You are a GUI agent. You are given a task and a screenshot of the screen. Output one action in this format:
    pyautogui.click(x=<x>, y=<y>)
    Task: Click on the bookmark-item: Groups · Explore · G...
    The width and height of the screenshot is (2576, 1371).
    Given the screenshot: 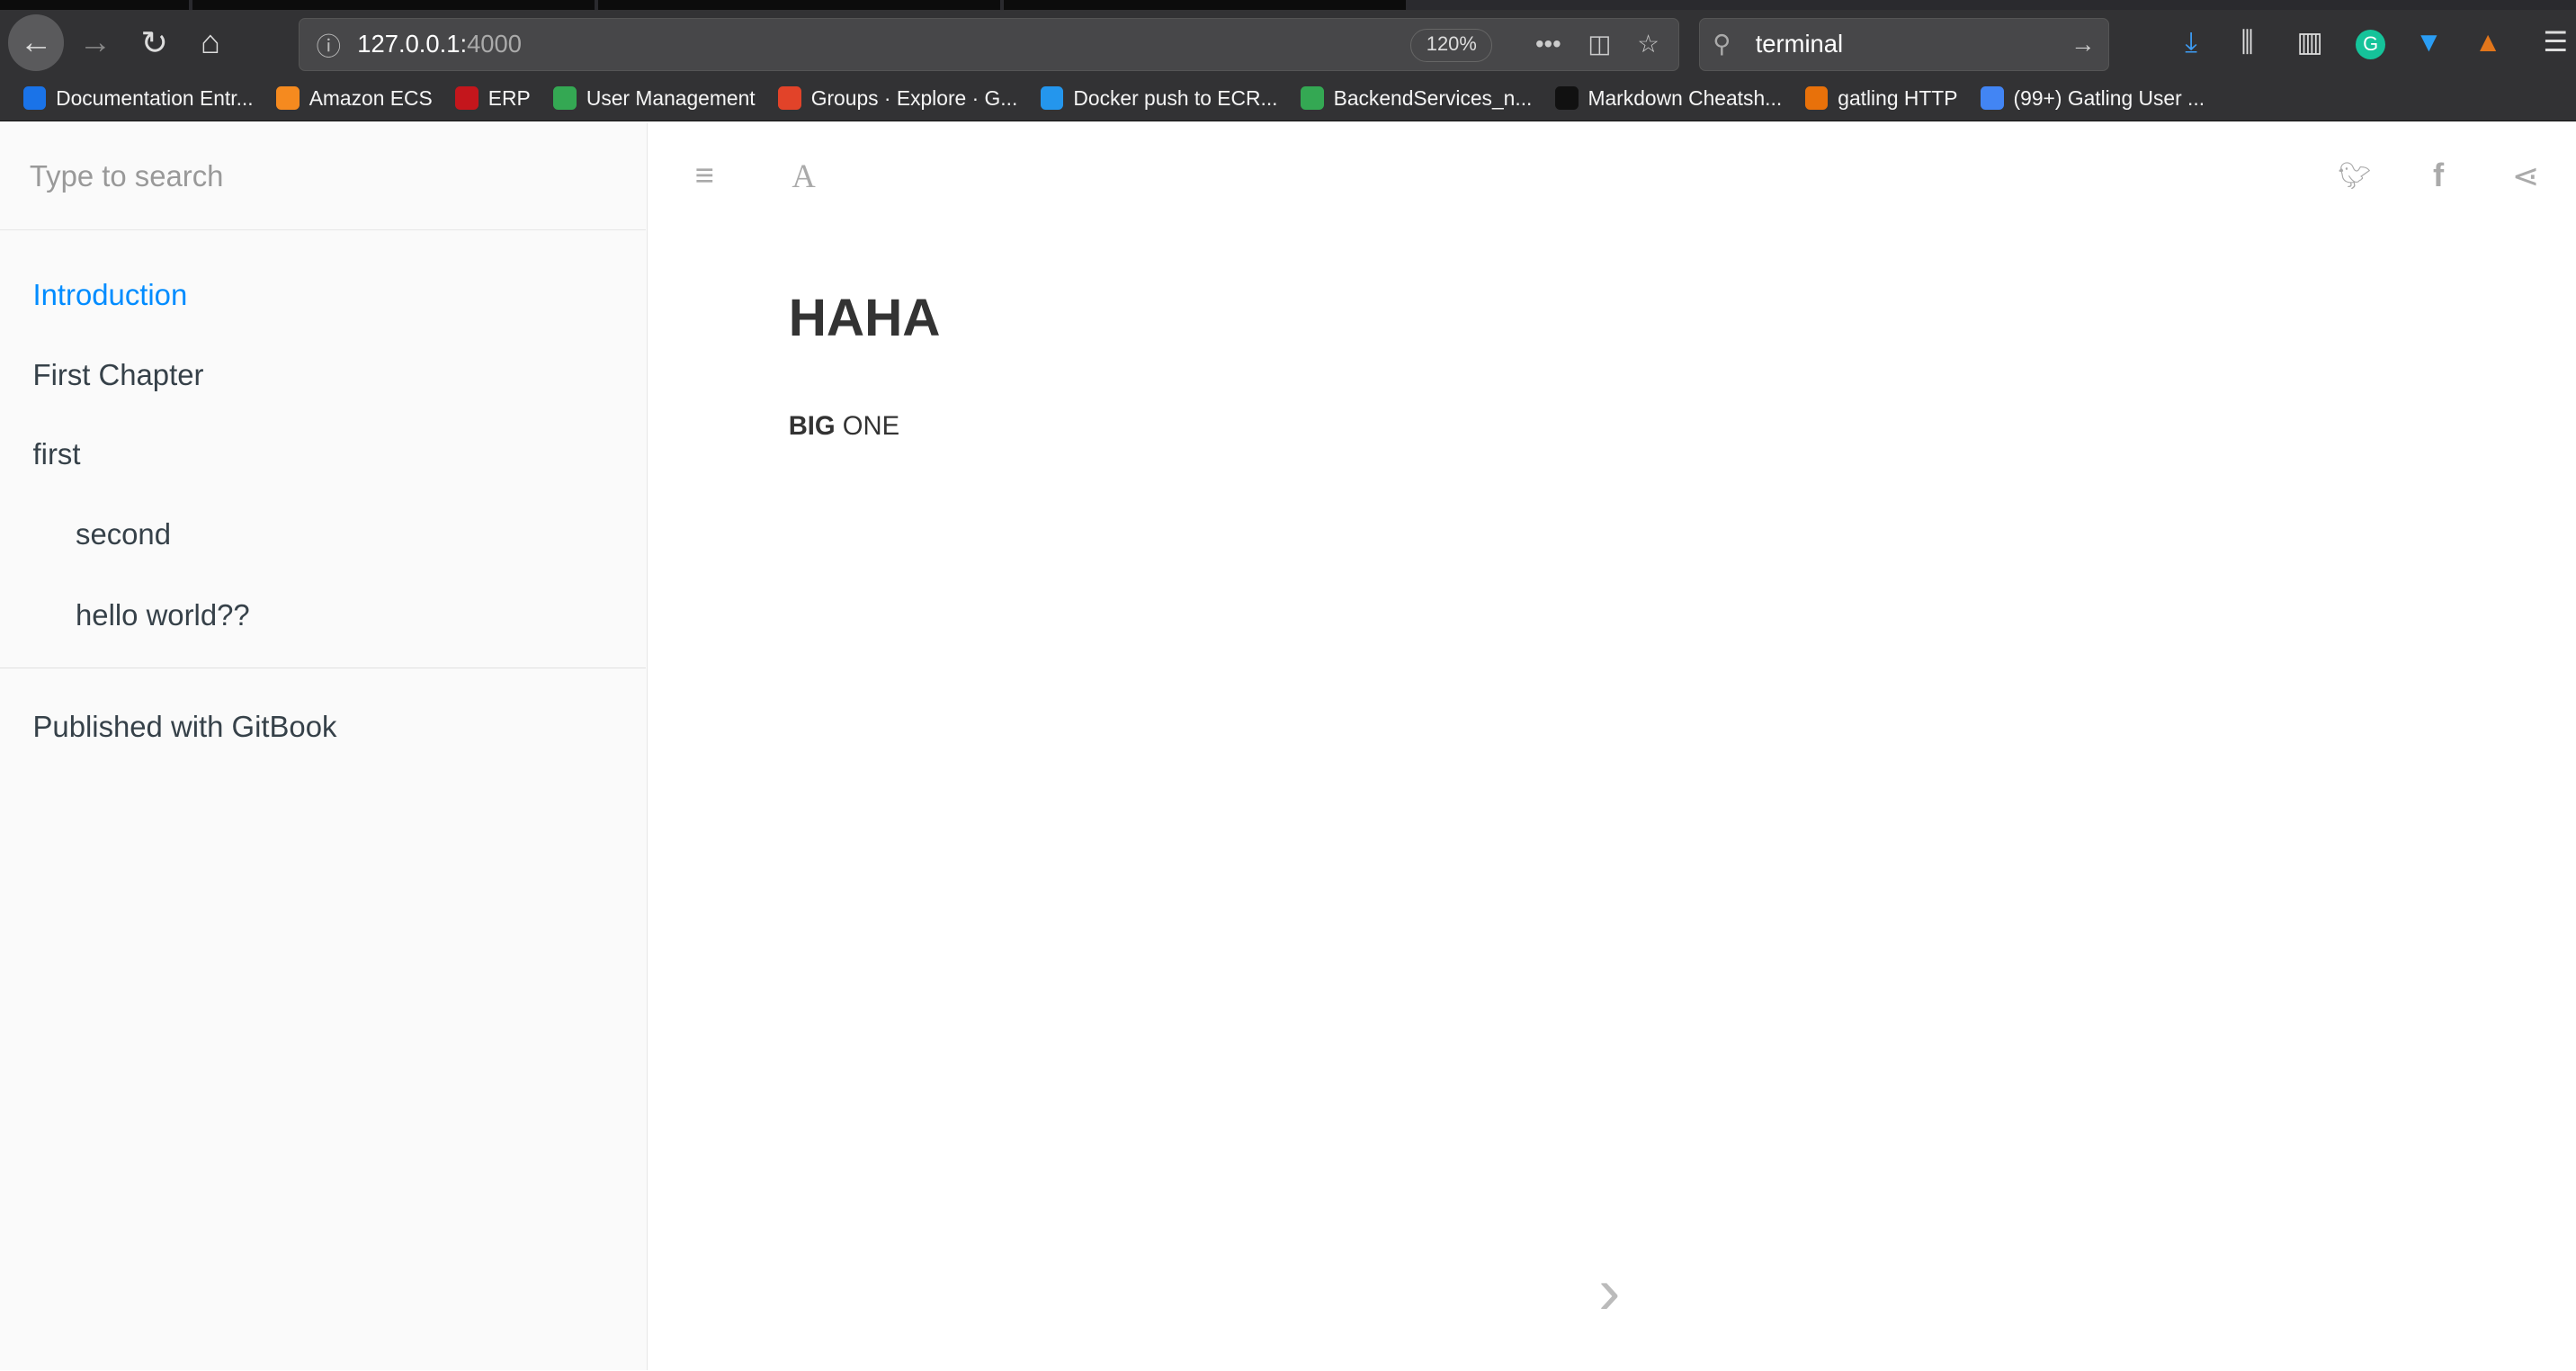 What is the action you would take?
    pyautogui.click(x=897, y=99)
    